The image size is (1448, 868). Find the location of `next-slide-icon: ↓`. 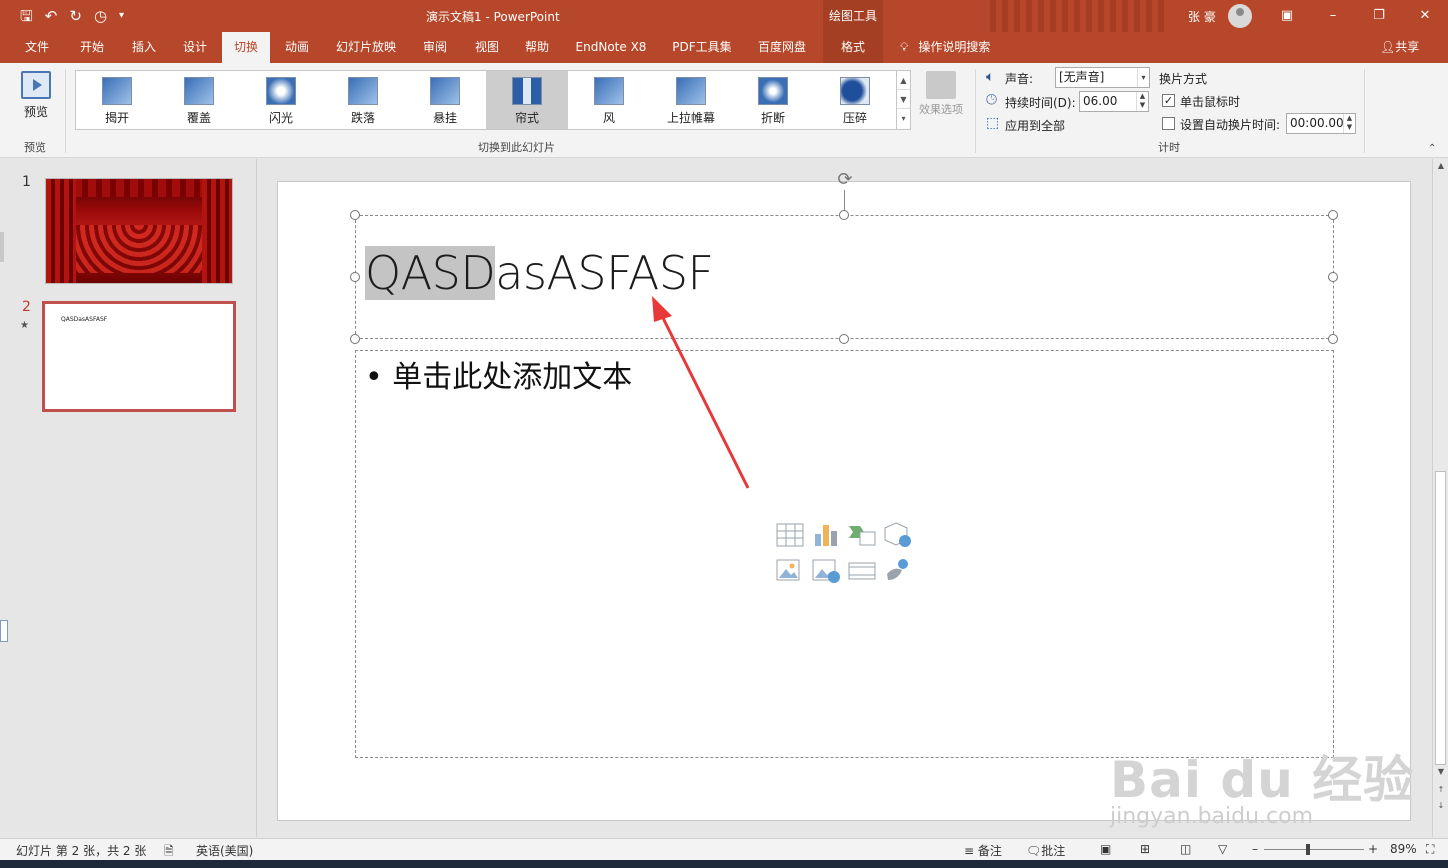

next-slide-icon: ↓ is located at coordinates (1440, 806).